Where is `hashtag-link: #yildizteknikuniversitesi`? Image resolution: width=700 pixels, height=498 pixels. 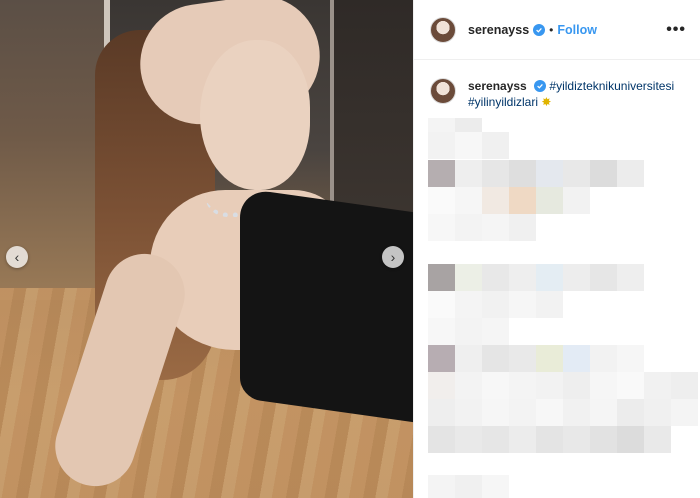 hashtag-link: #yildizteknikuniversitesi is located at coordinates (611, 86).